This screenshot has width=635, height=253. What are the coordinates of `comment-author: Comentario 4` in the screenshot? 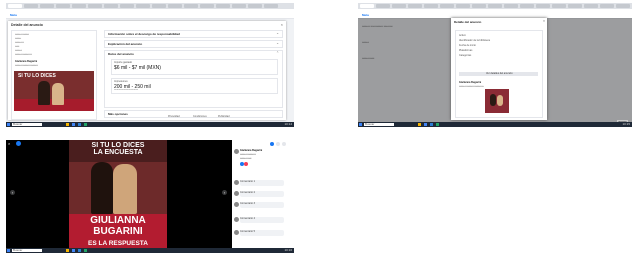 It's located at (247, 218).